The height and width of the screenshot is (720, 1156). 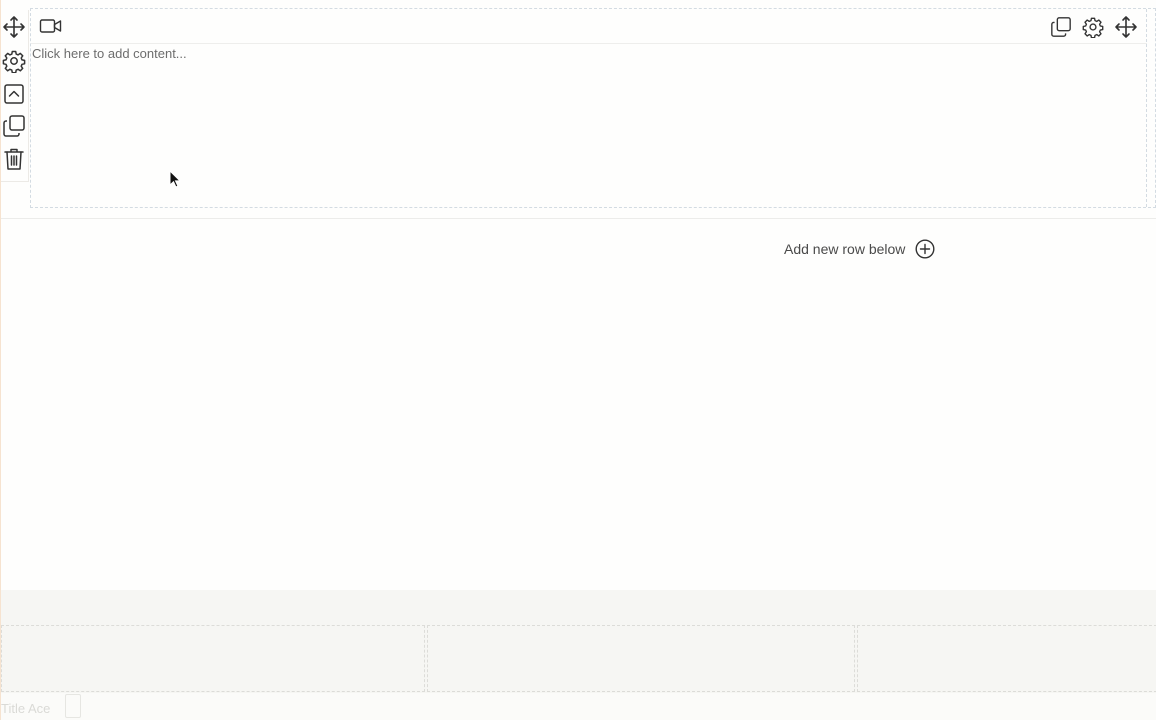 I want to click on add-row-button: Add new row below, so click(x=859, y=249).